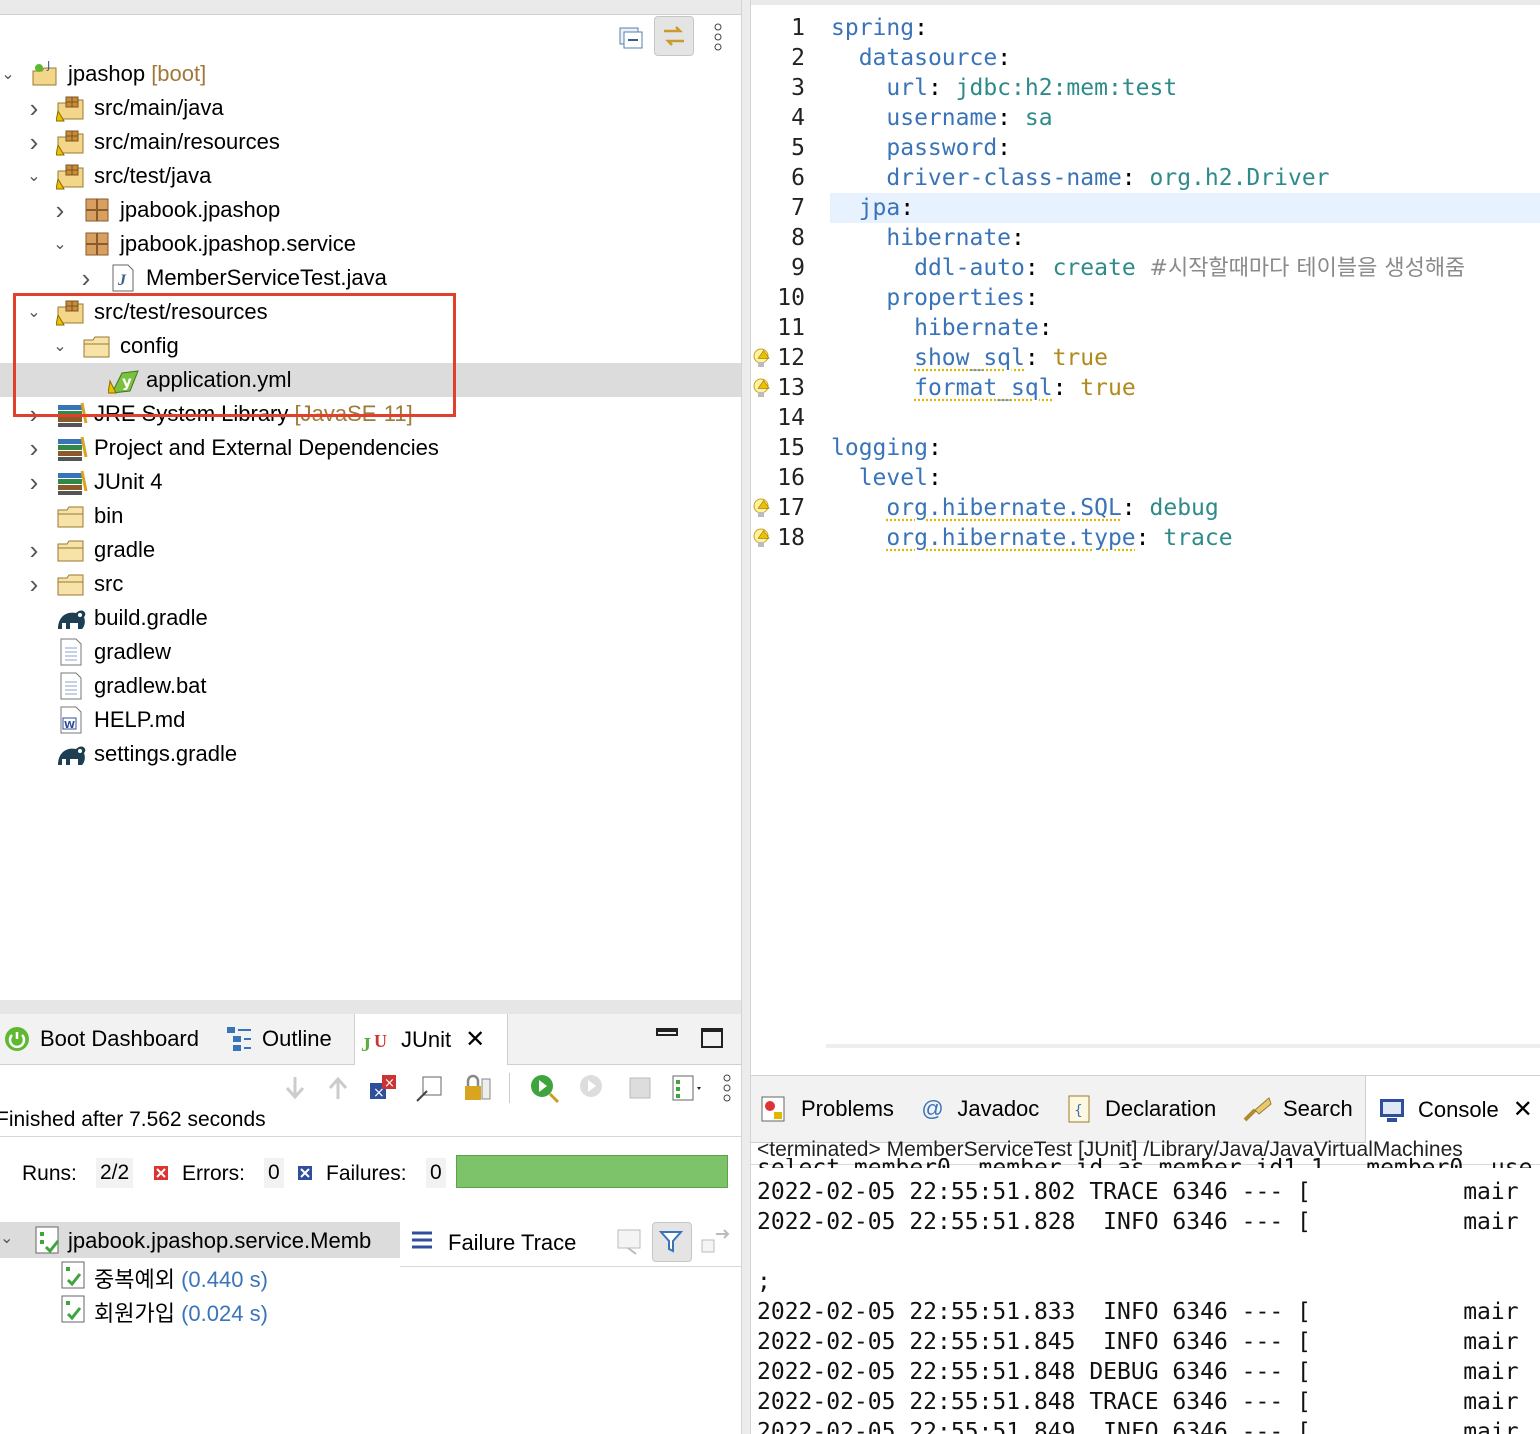  Describe the element at coordinates (370, 142) in the screenshot. I see `tree-item: › src/main/resources` at that location.